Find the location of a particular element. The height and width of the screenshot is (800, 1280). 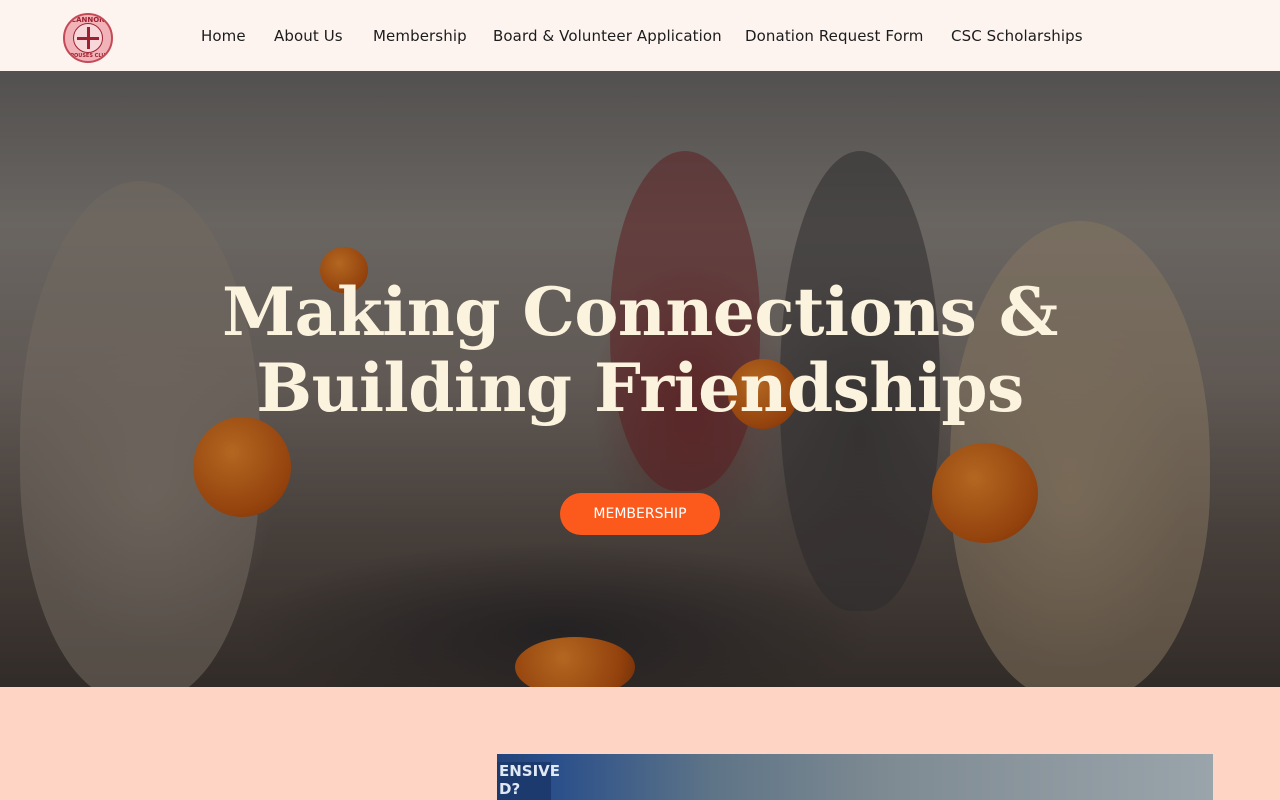

nav-item-home: Home is located at coordinates (223, 36).